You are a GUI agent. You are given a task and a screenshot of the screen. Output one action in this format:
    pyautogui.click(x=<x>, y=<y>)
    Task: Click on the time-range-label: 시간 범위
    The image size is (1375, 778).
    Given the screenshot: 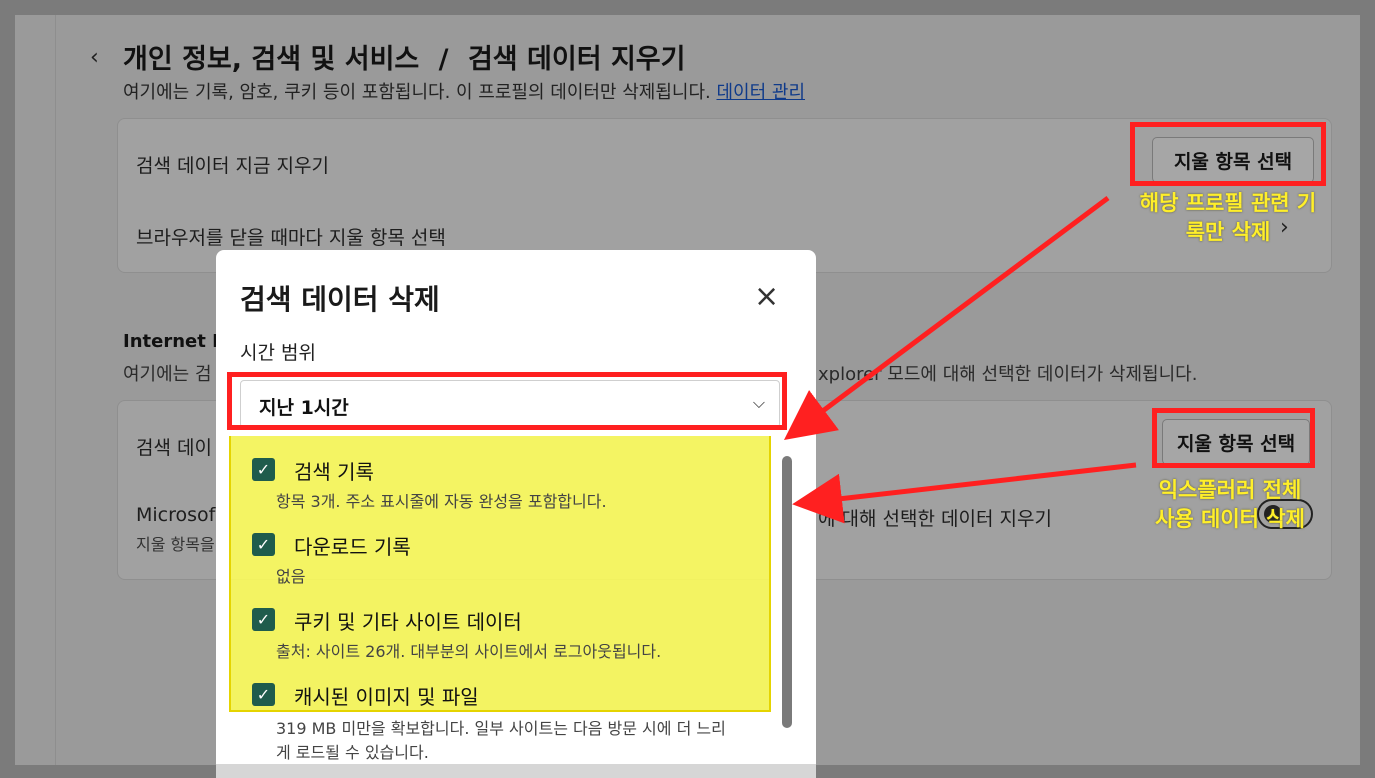 What is the action you would take?
    pyautogui.click(x=278, y=353)
    